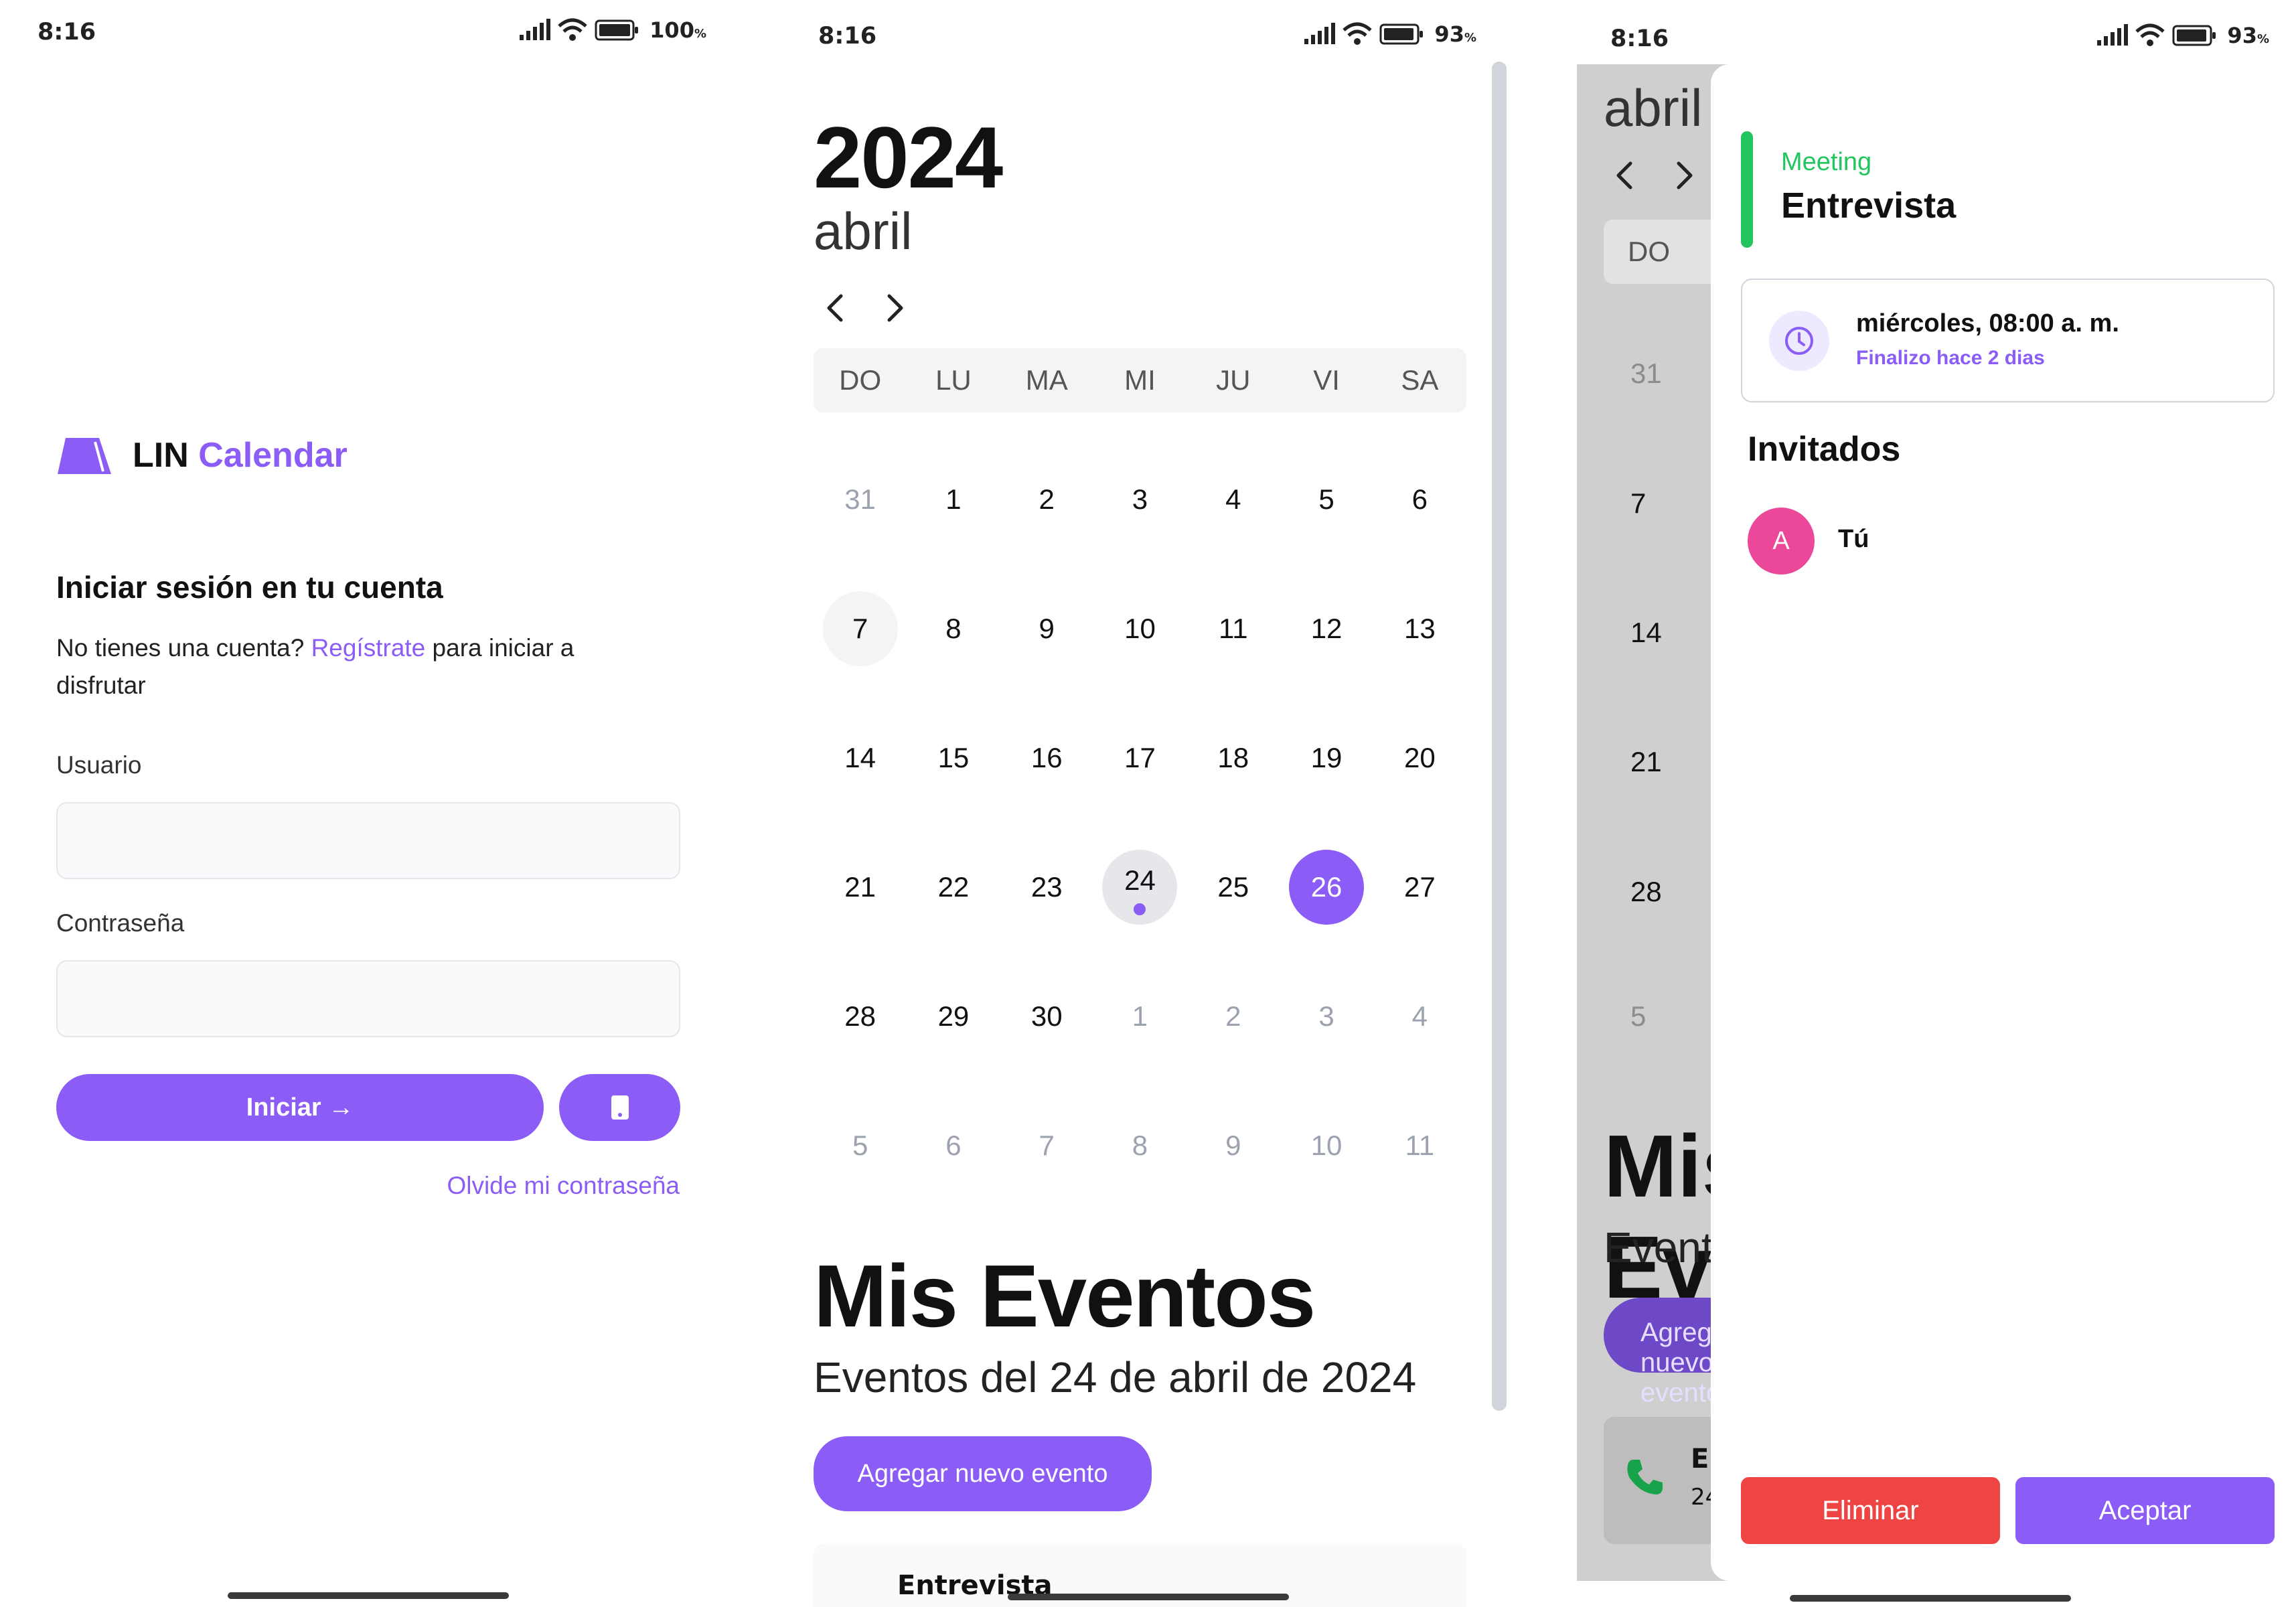  What do you see at coordinates (1939, 37) in the screenshot?
I see `status-bar: 8:16 93%` at bounding box center [1939, 37].